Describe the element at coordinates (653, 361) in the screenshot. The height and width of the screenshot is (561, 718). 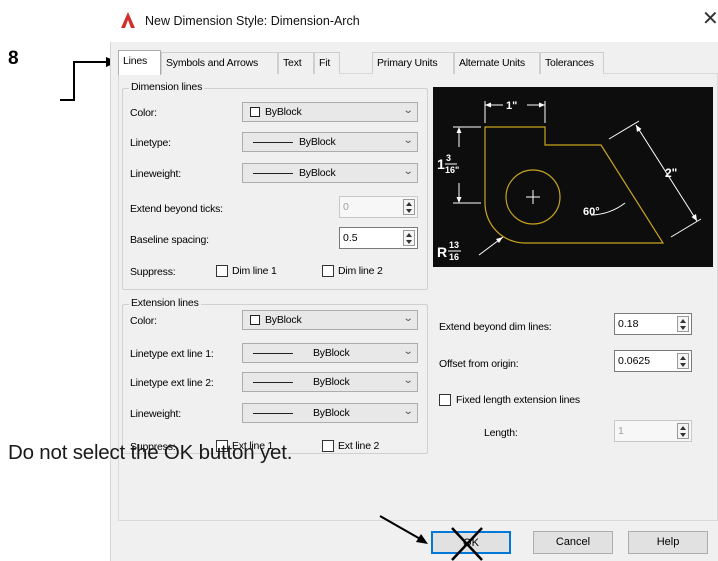
I see `offset-from-origin-spinner: 0.0625` at that location.